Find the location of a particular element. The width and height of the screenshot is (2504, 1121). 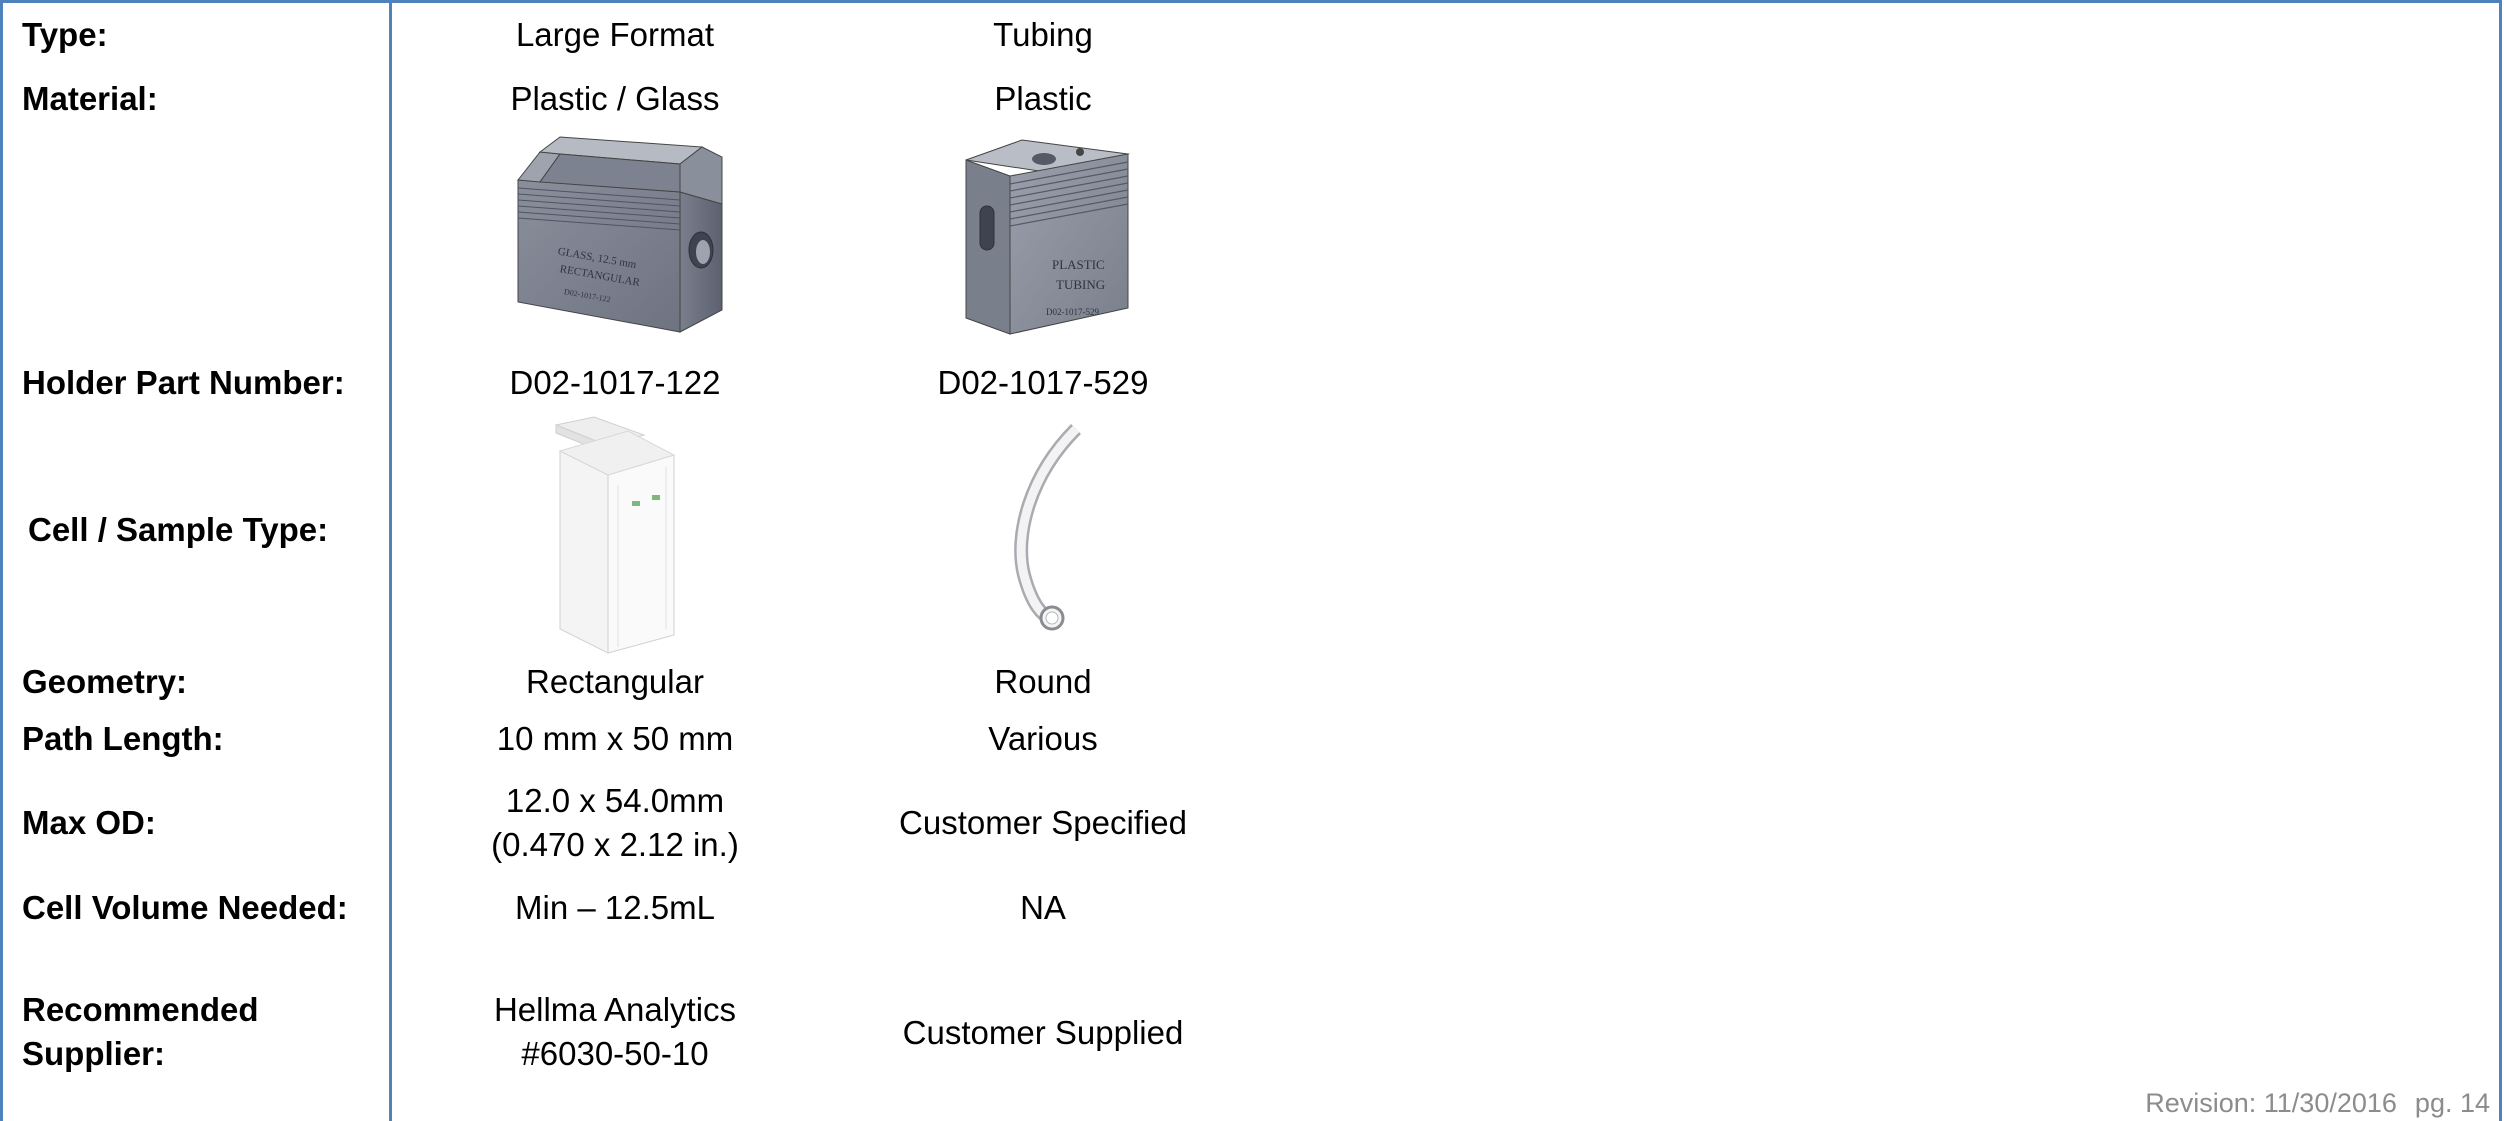

page-number: pg. 14 is located at coordinates (2452, 1103).